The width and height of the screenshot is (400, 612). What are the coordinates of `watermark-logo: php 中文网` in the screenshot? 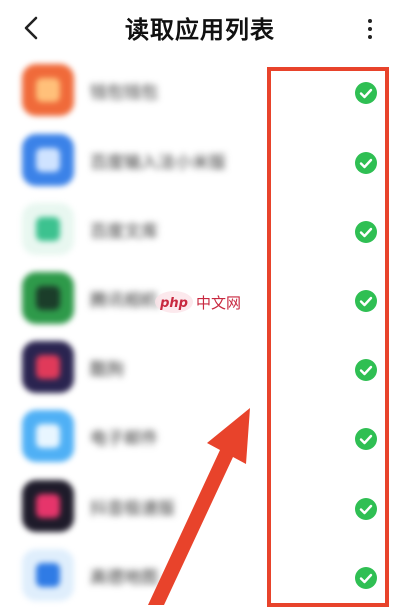 It's located at (204, 302).